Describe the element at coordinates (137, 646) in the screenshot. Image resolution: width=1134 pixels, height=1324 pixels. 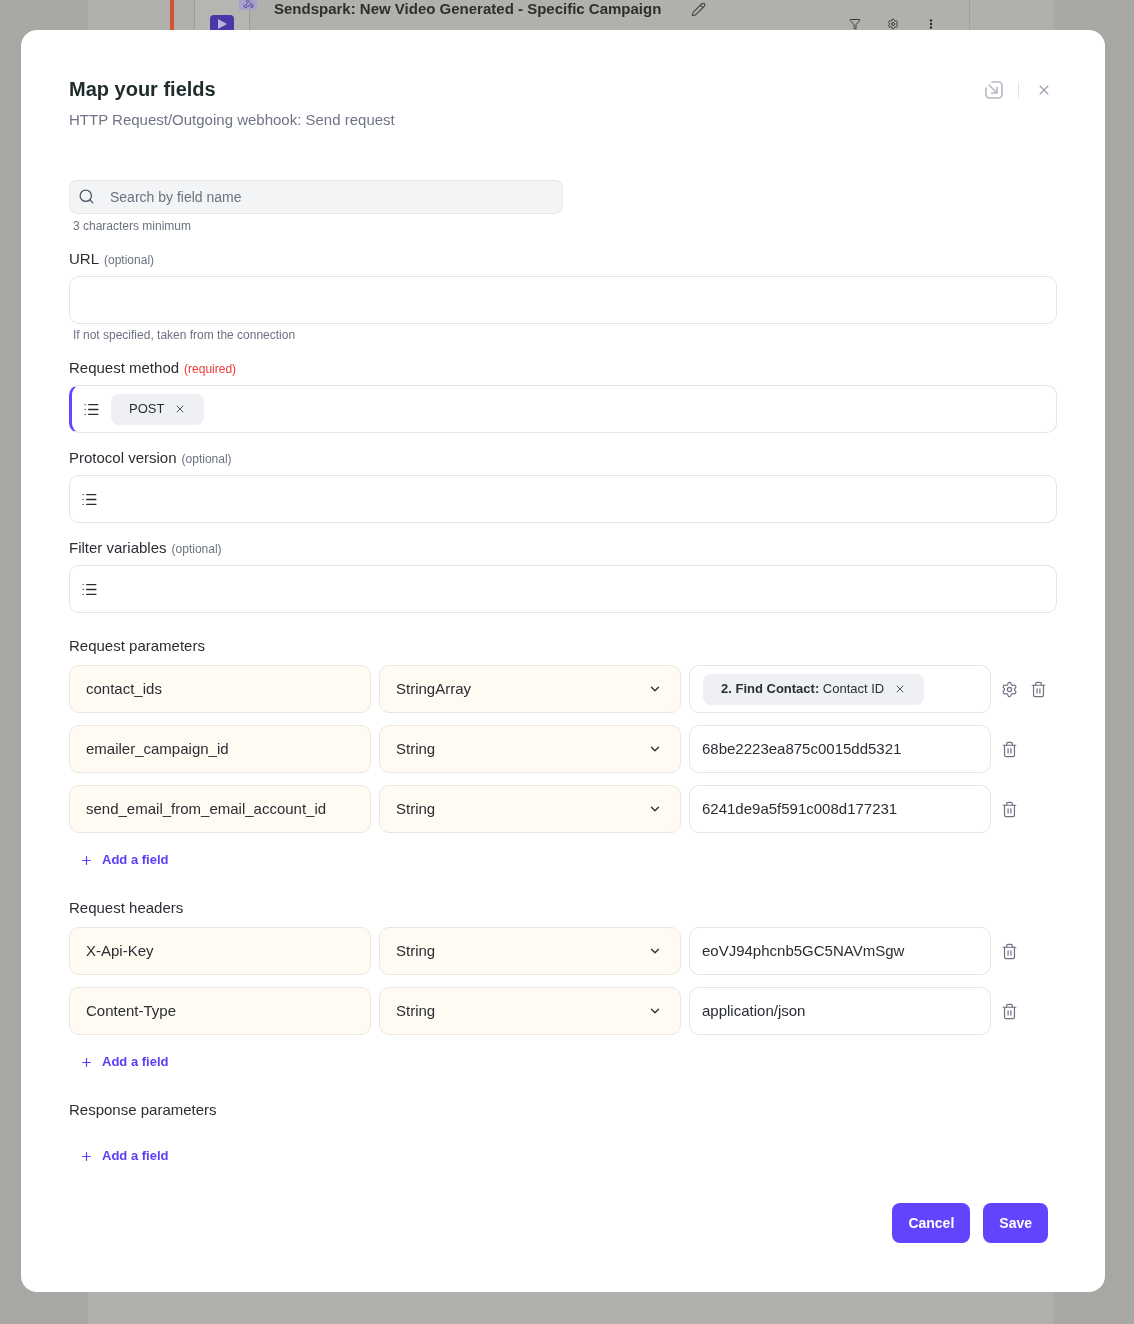
I see `section-title: Request parameters` at that location.